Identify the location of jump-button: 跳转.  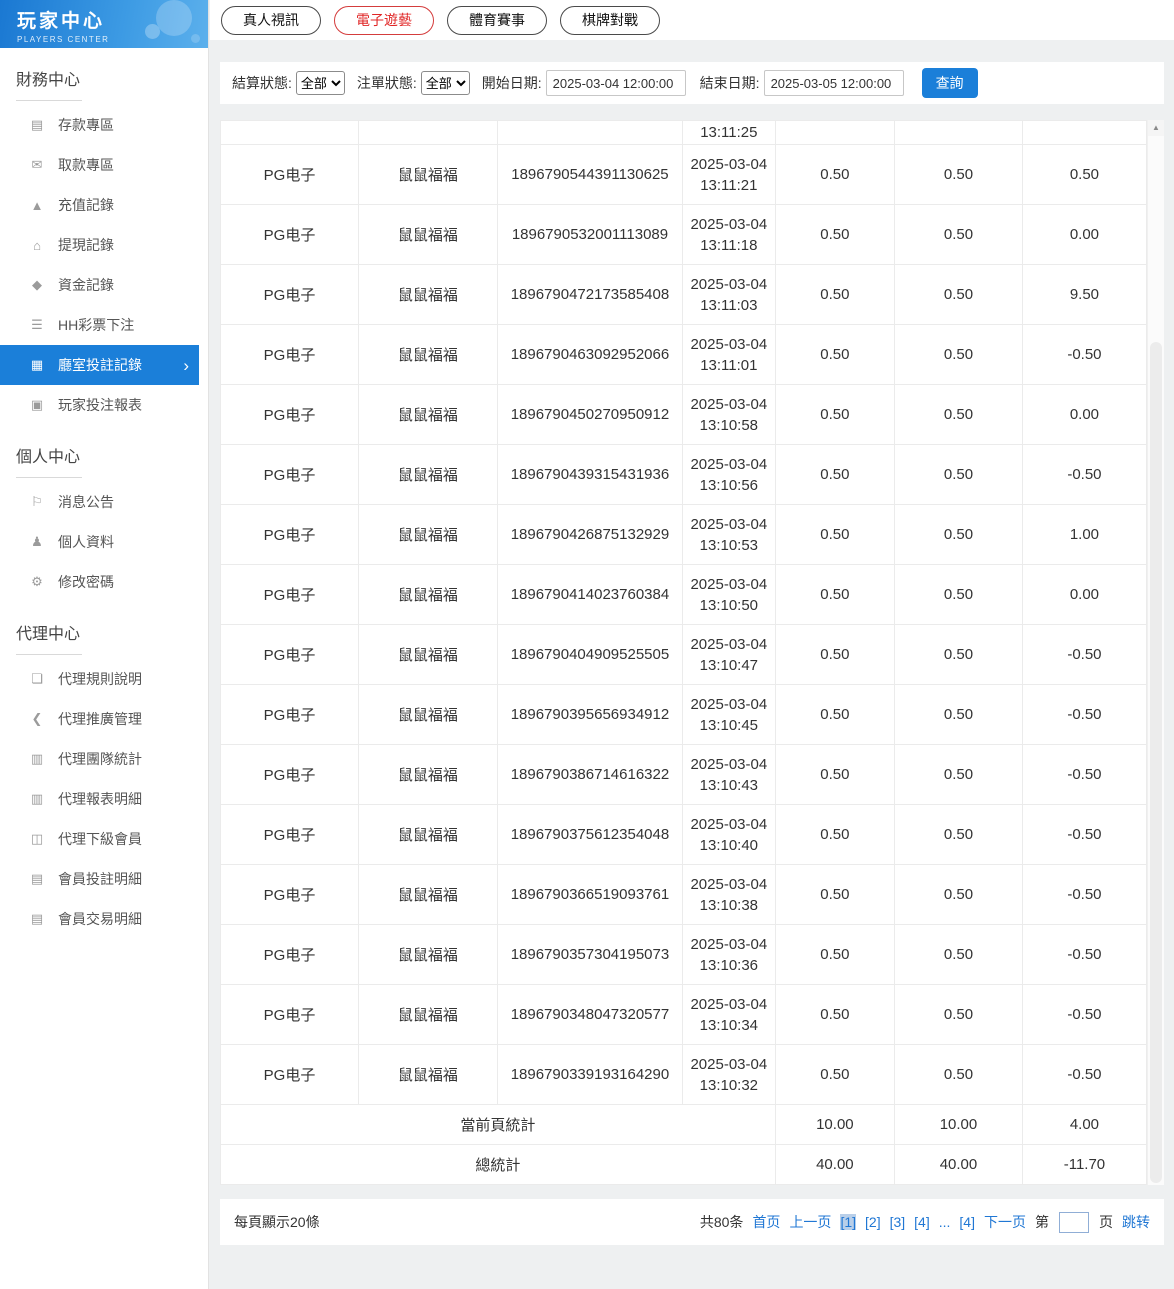
(1136, 1222).